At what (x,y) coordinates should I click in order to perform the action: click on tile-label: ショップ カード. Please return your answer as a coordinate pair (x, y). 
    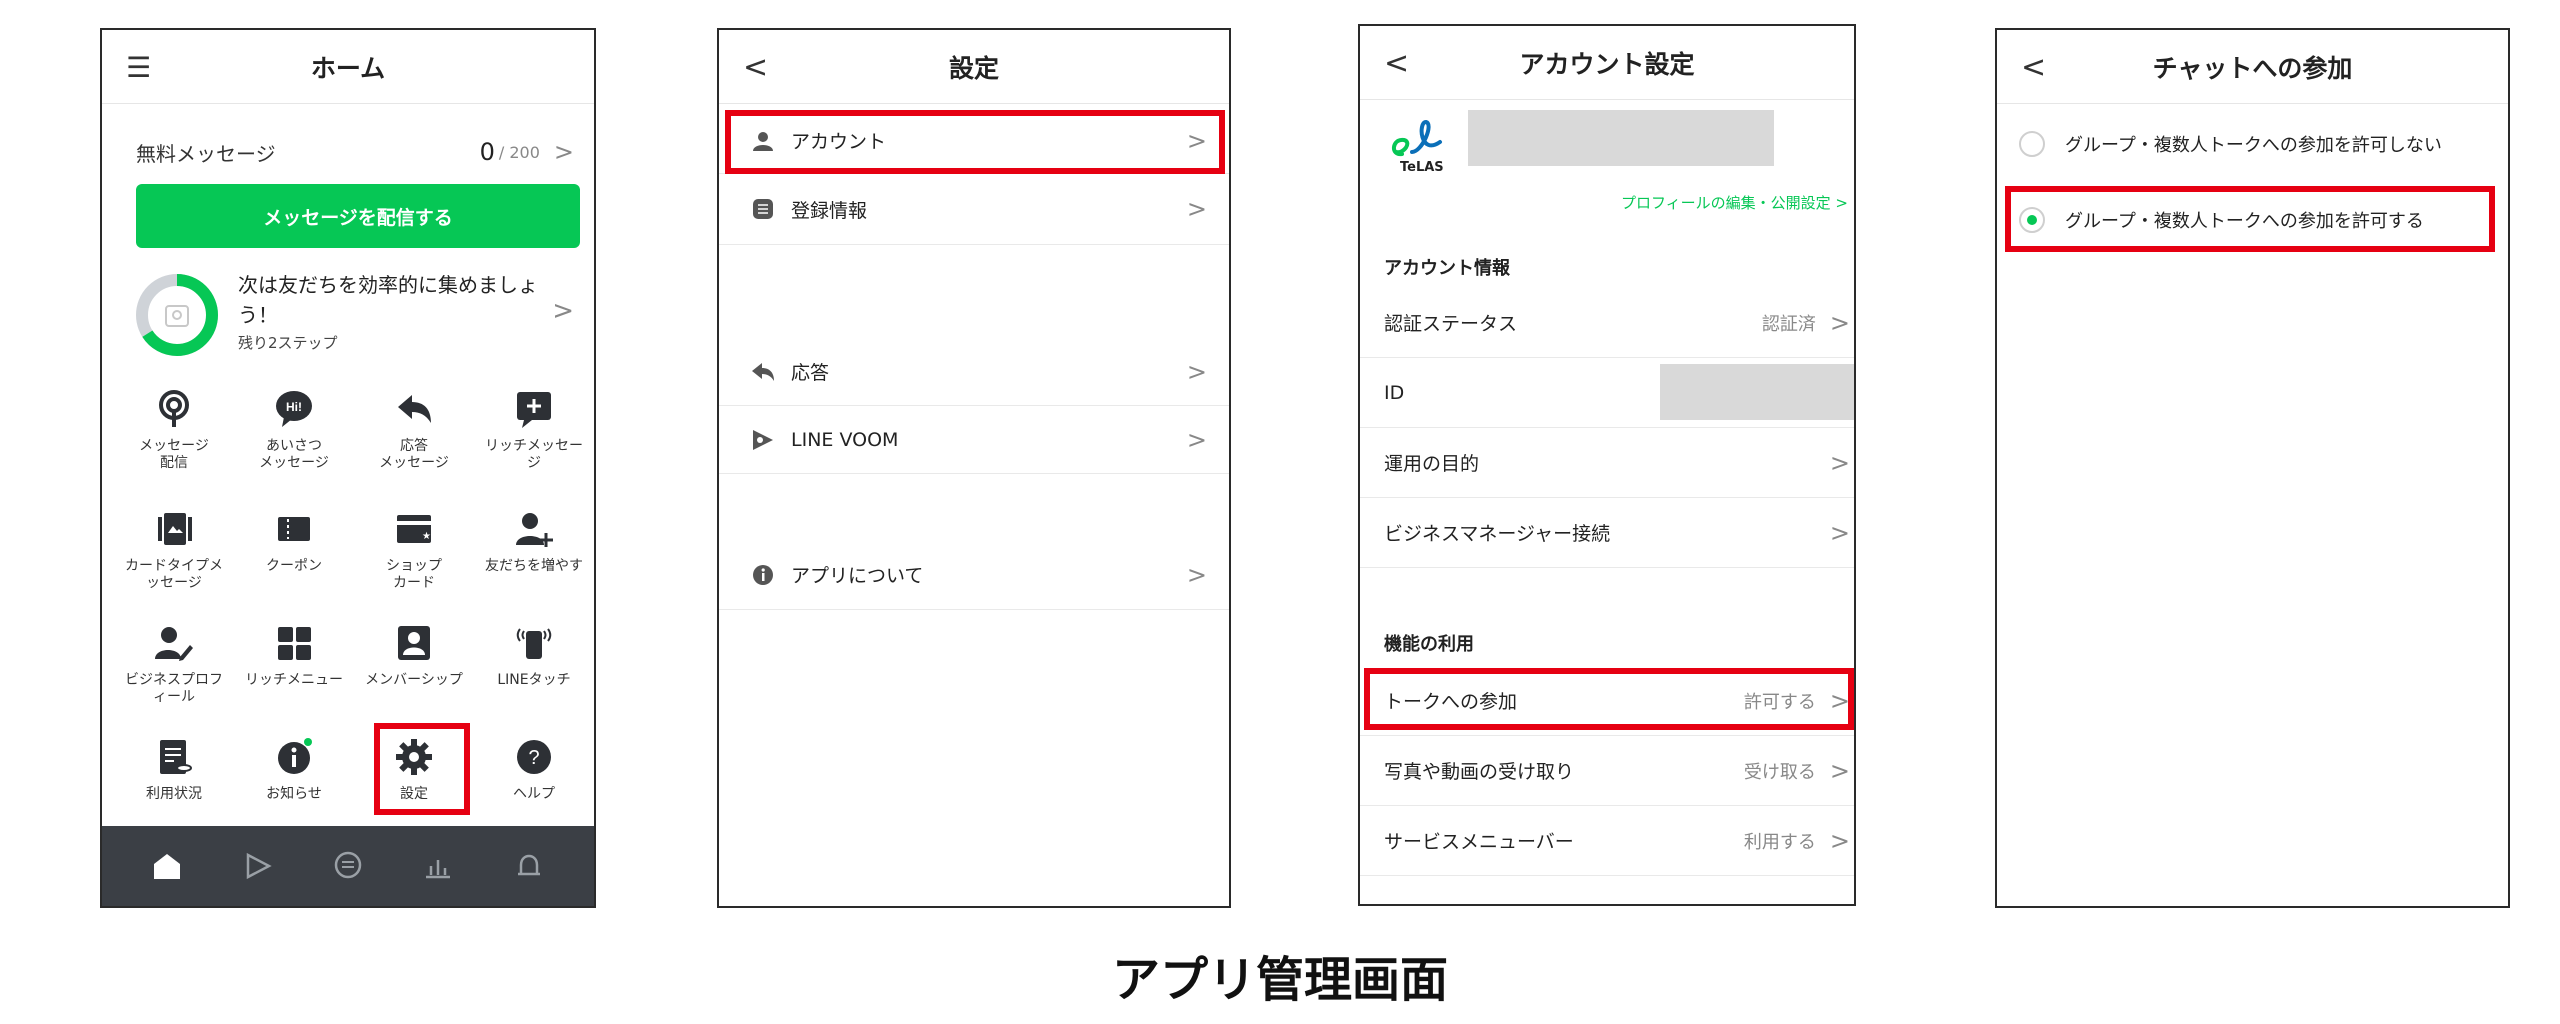
    Looking at the image, I should click on (414, 574).